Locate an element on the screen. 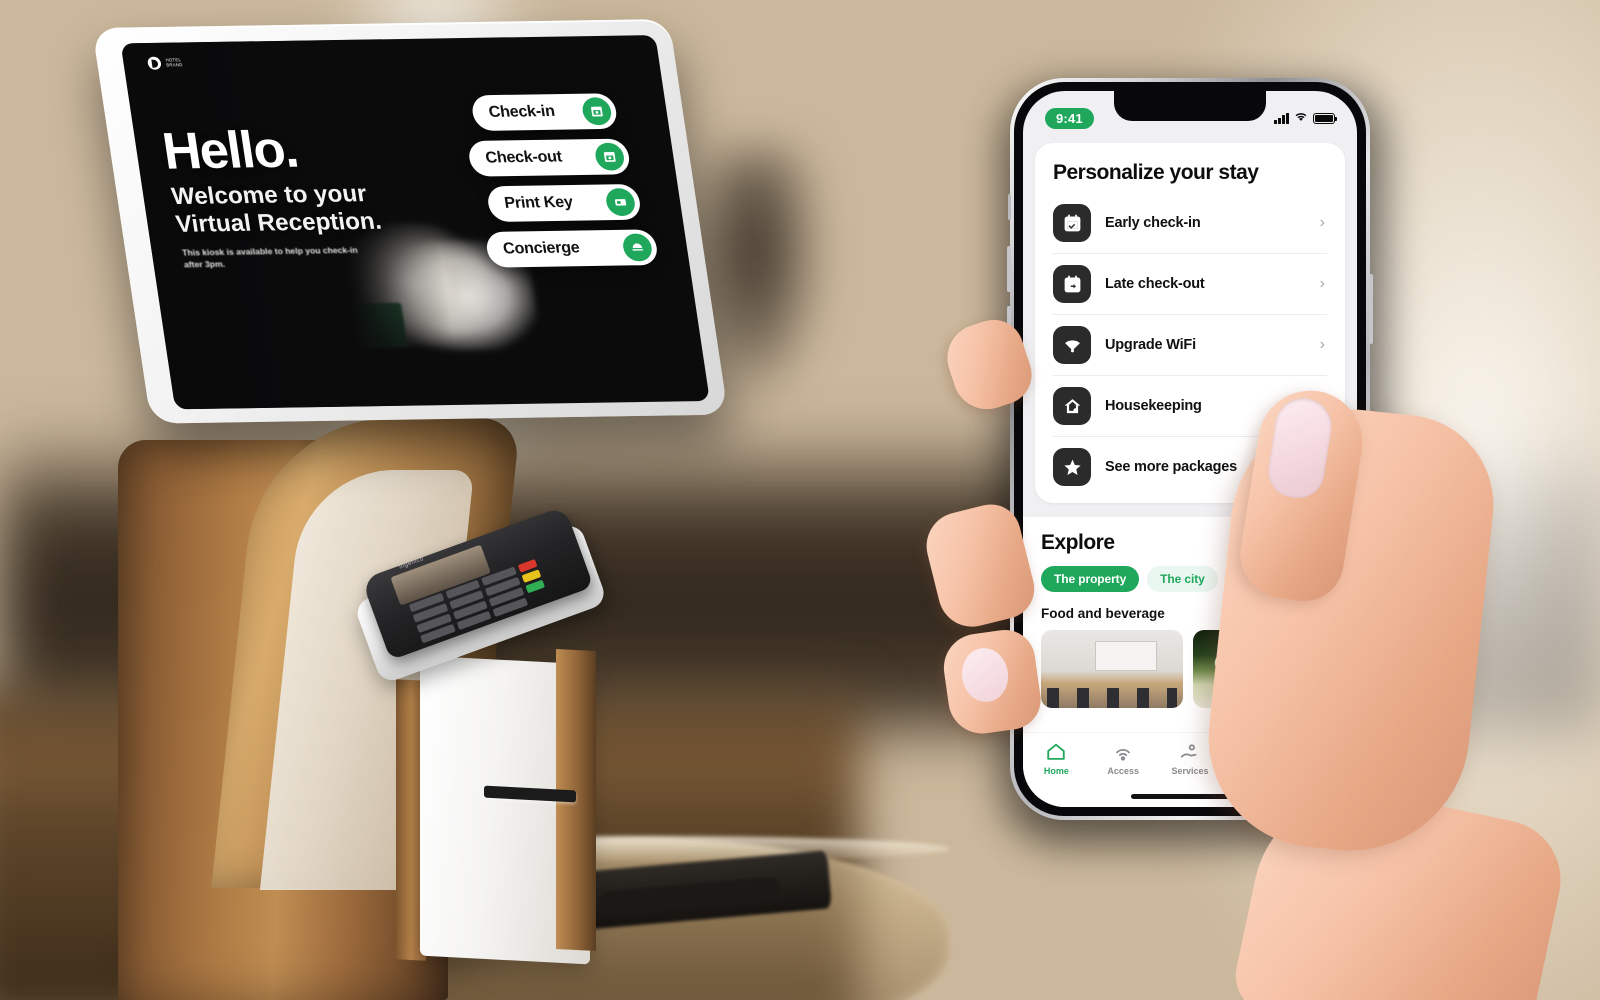 The image size is (1600, 1000). kiosk-logo-mark-icon is located at coordinates (154, 63).